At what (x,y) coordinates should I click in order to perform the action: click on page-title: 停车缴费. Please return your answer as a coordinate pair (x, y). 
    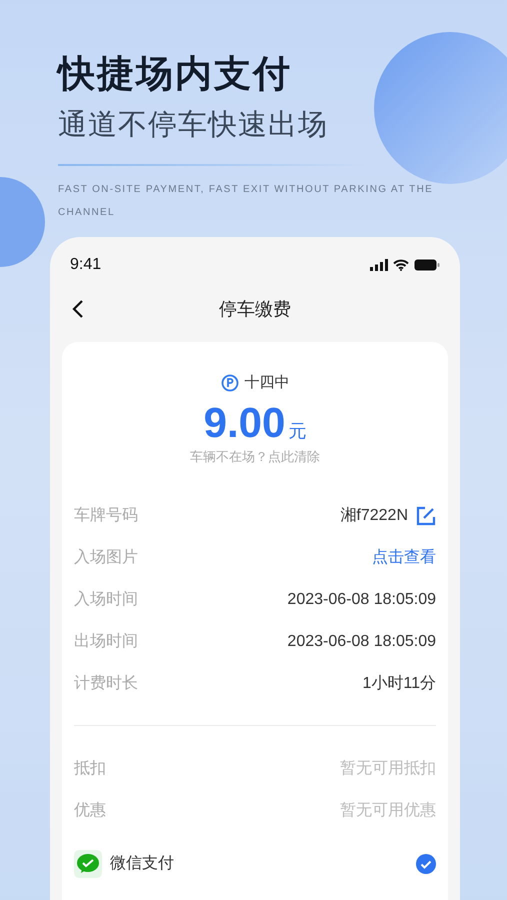
    Looking at the image, I should click on (255, 309).